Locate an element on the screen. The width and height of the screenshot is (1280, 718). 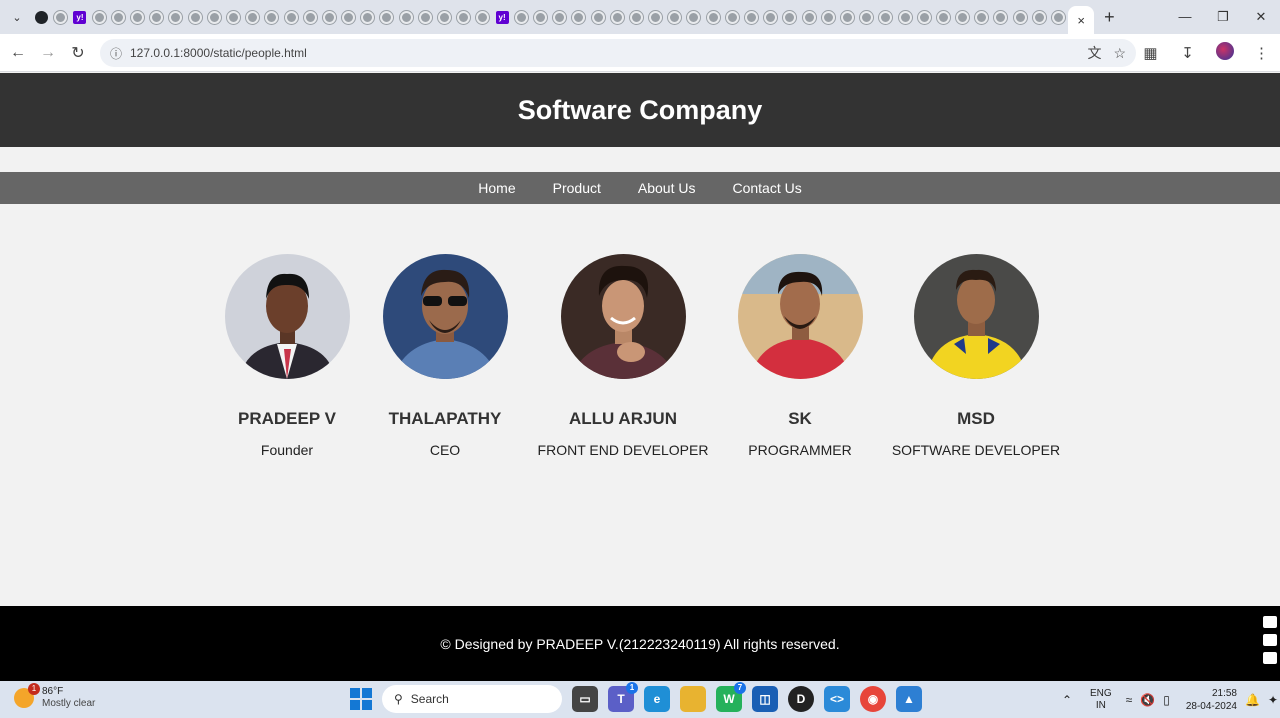
volume-mute-icon: 🔇 is located at coordinates (1147, 700).